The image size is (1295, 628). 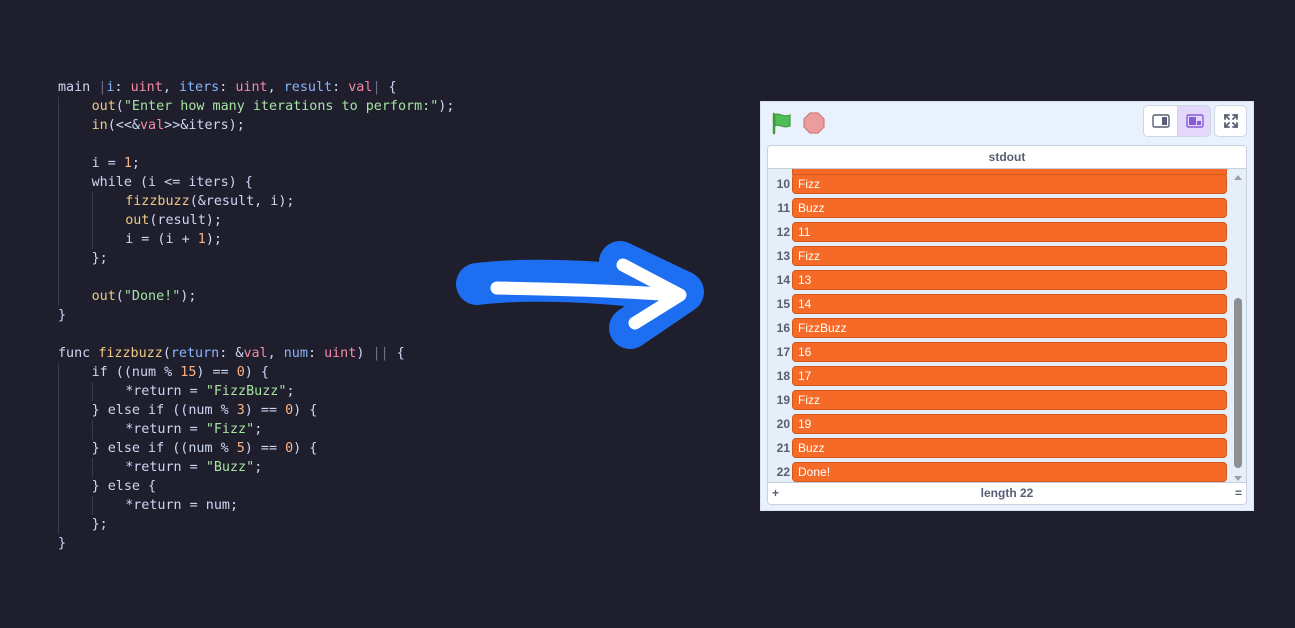 What do you see at coordinates (783, 448) in the screenshot?
I see `list-item-index: 21` at bounding box center [783, 448].